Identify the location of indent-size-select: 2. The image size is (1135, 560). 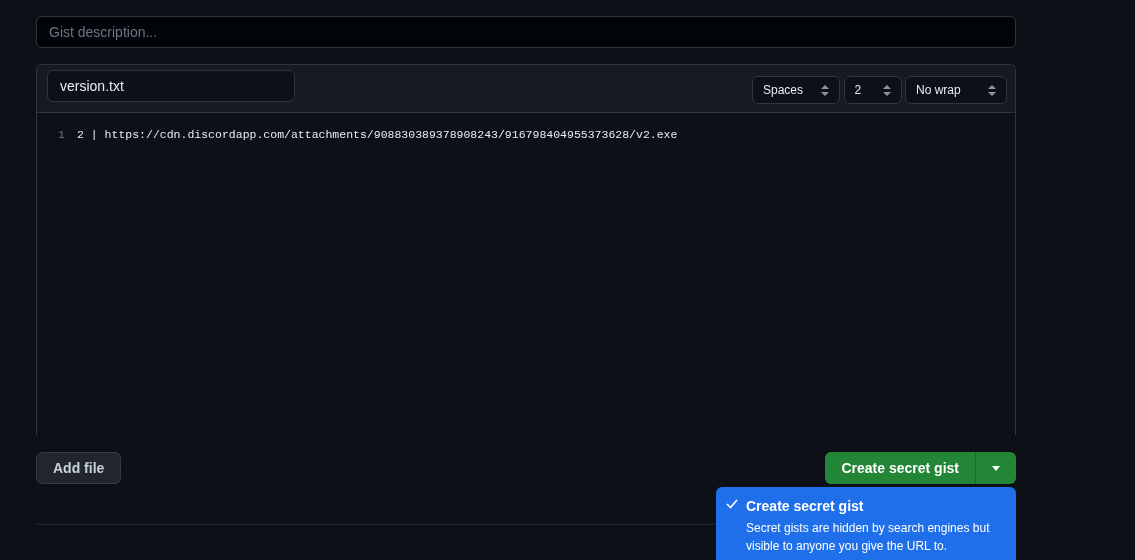
(872, 90).